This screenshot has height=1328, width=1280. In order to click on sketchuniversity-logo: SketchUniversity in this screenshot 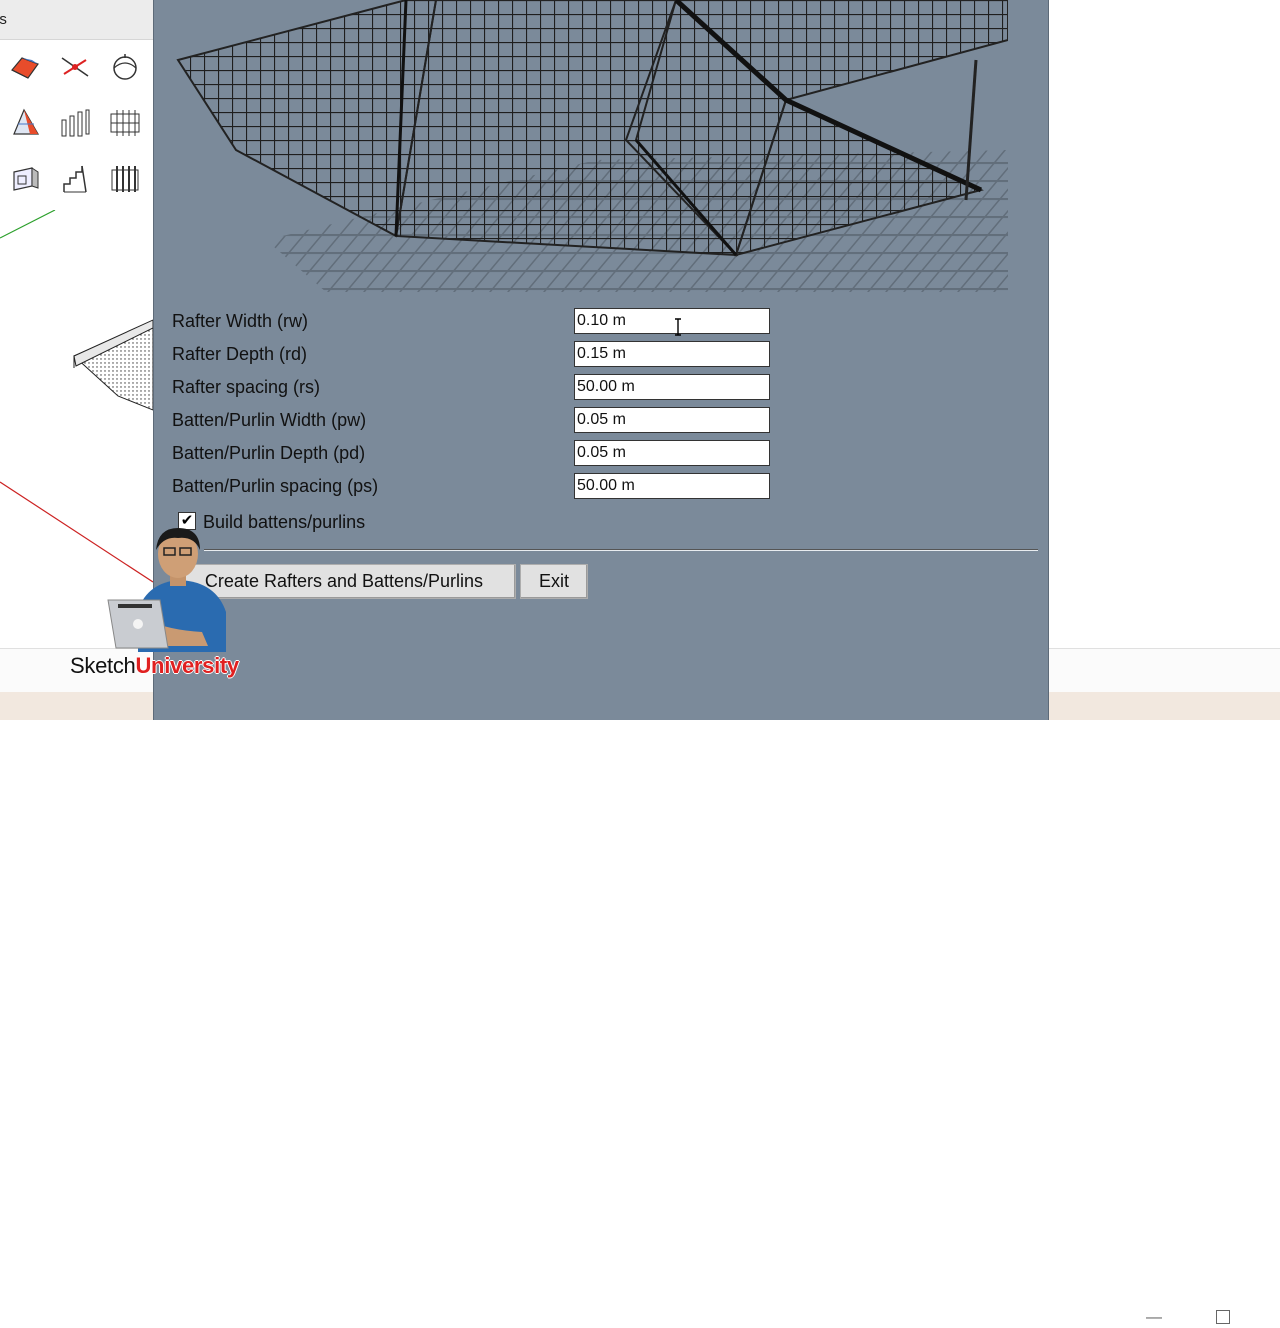, I will do `click(154, 666)`.